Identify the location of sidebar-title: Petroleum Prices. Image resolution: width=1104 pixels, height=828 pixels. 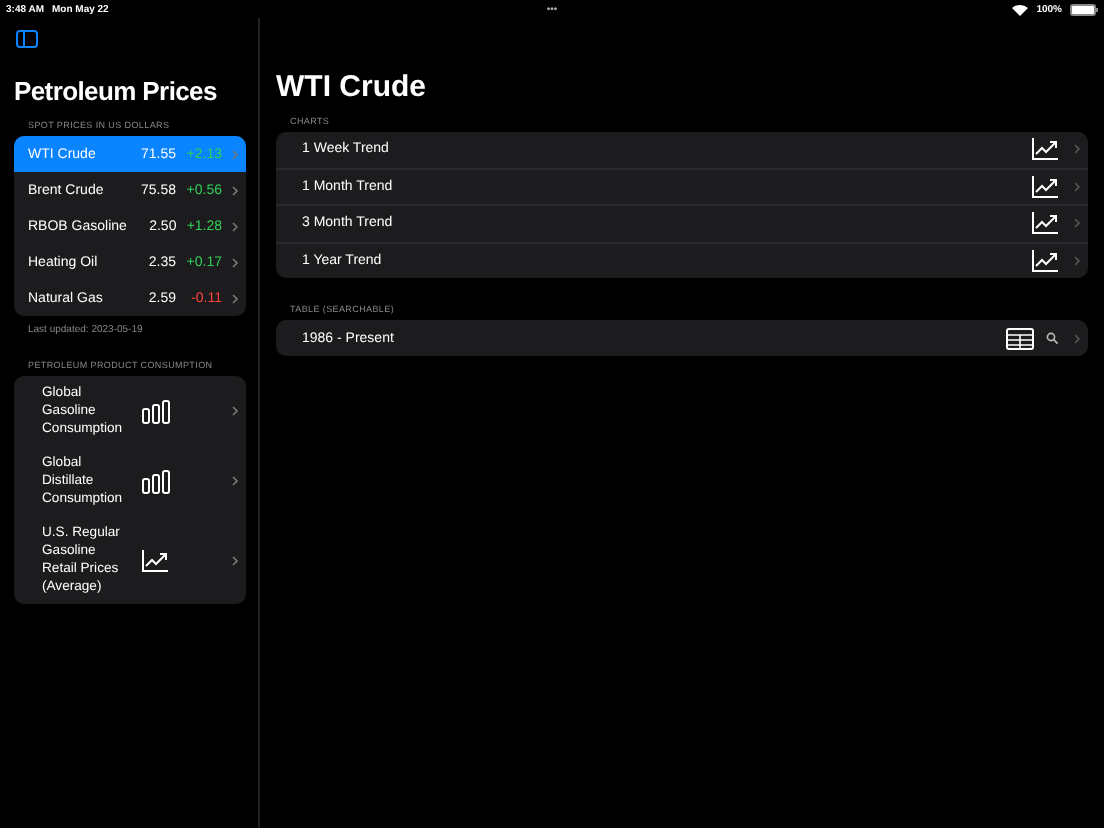
(116, 92).